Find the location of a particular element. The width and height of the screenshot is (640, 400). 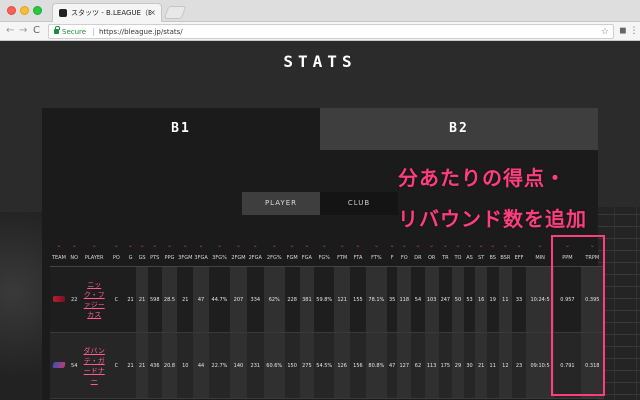

column-header-or: OR is located at coordinates (431, 258).